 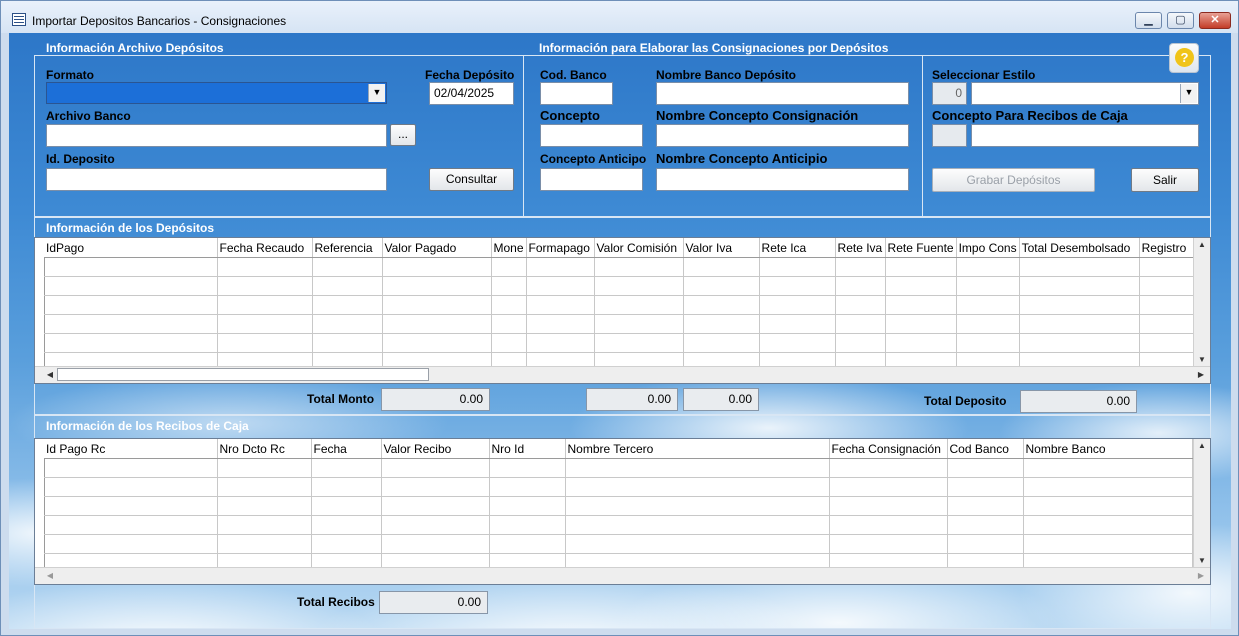 What do you see at coordinates (341, 399) in the screenshot?
I see `total-monto-label: Total Monto` at bounding box center [341, 399].